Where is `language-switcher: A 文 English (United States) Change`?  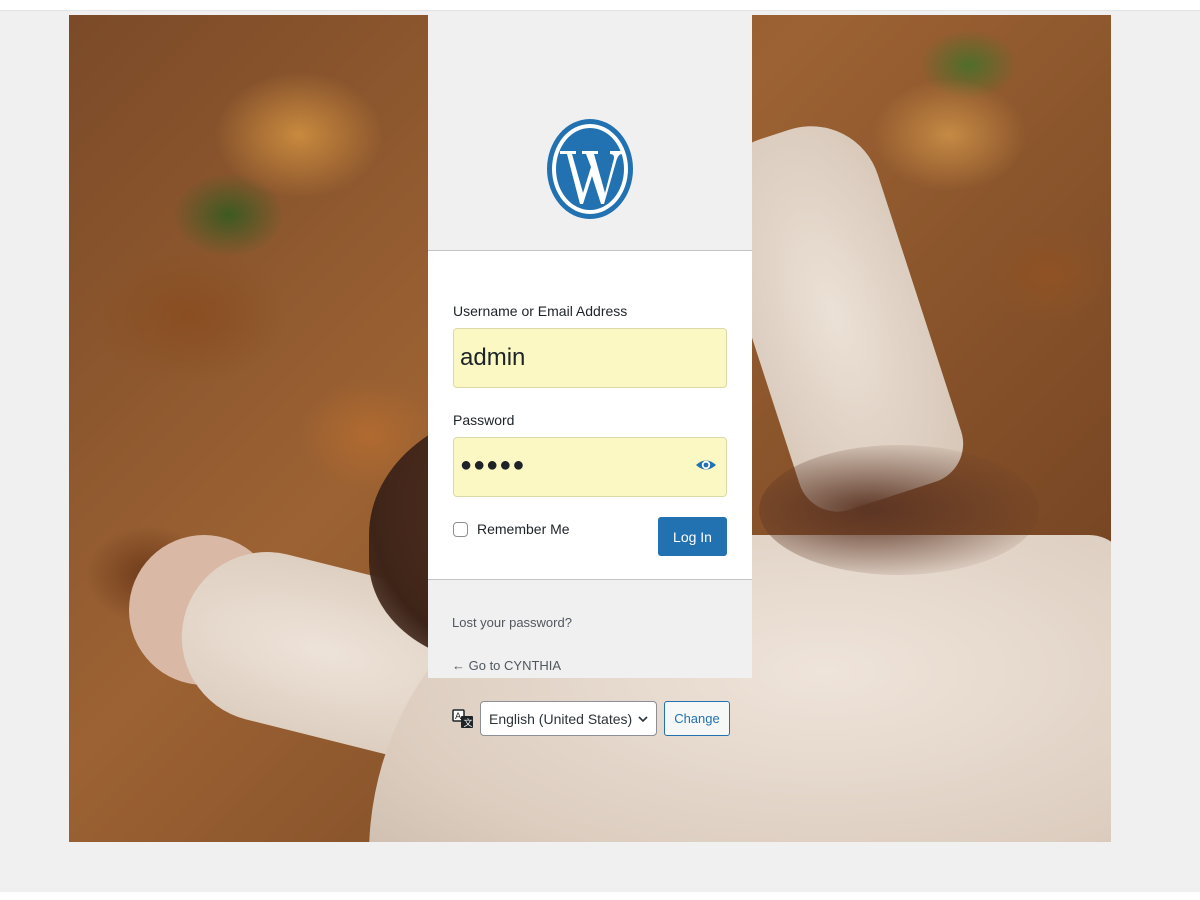 language-switcher: A 文 English (United States) Change is located at coordinates (591, 718).